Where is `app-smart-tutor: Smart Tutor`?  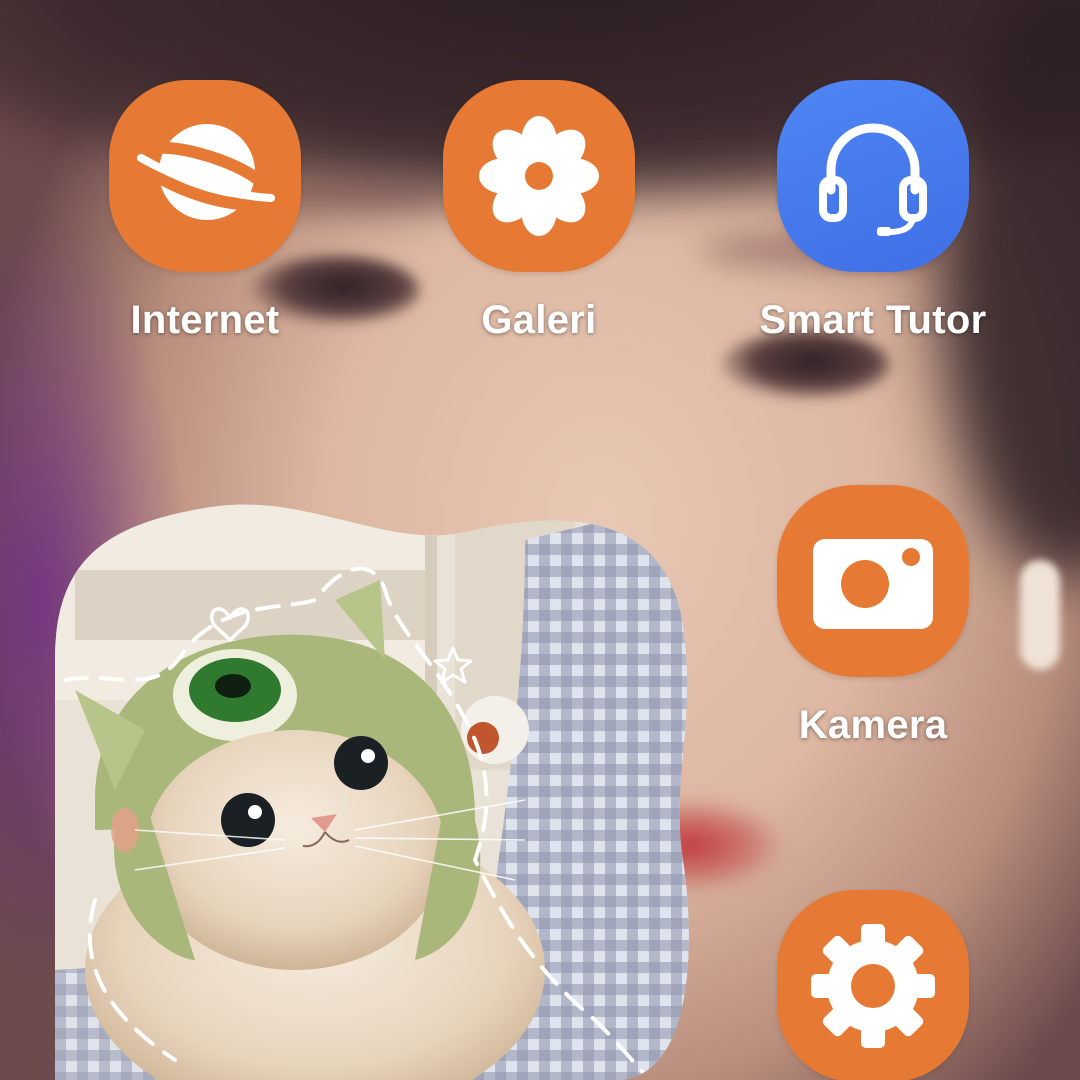
app-smart-tutor: Smart Tutor is located at coordinates (873, 211).